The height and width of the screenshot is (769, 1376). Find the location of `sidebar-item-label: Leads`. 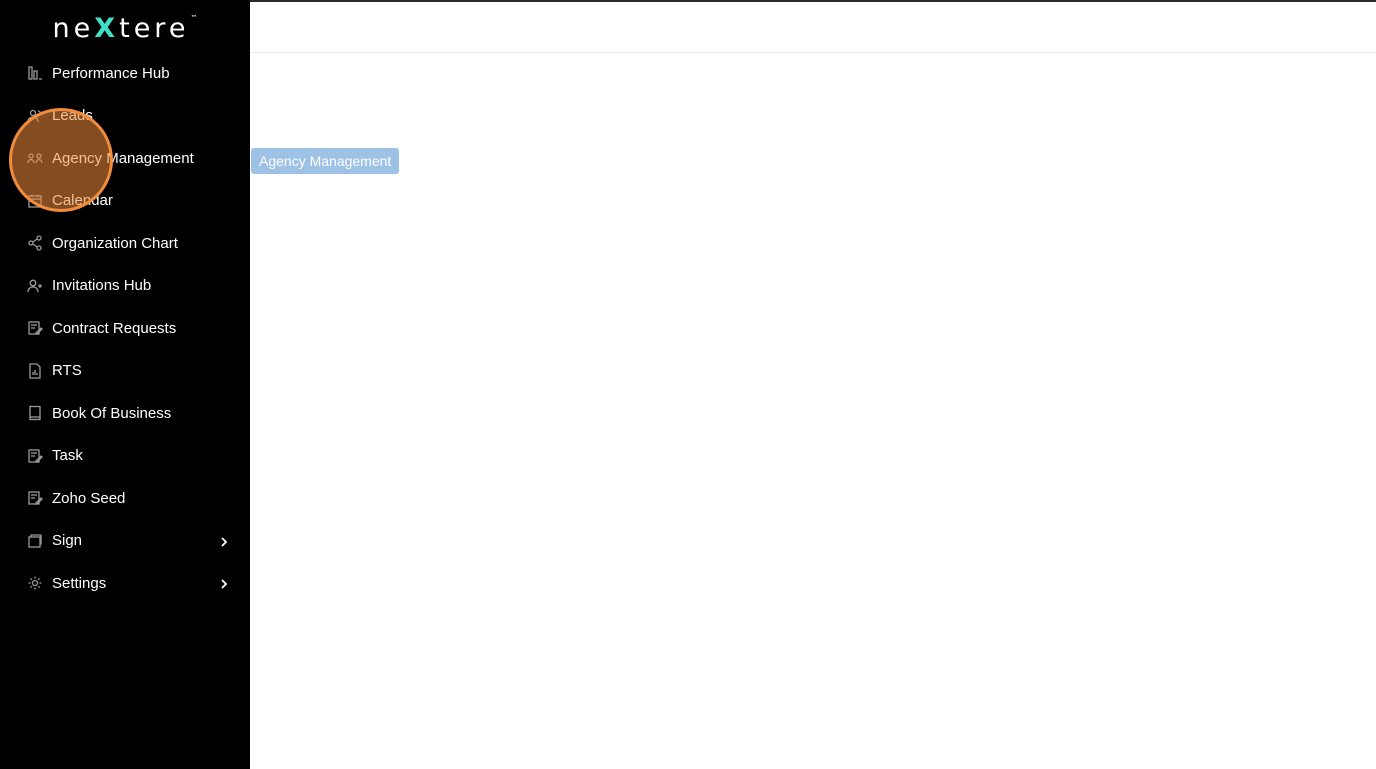

sidebar-item-label: Leads is located at coordinates (72, 116).